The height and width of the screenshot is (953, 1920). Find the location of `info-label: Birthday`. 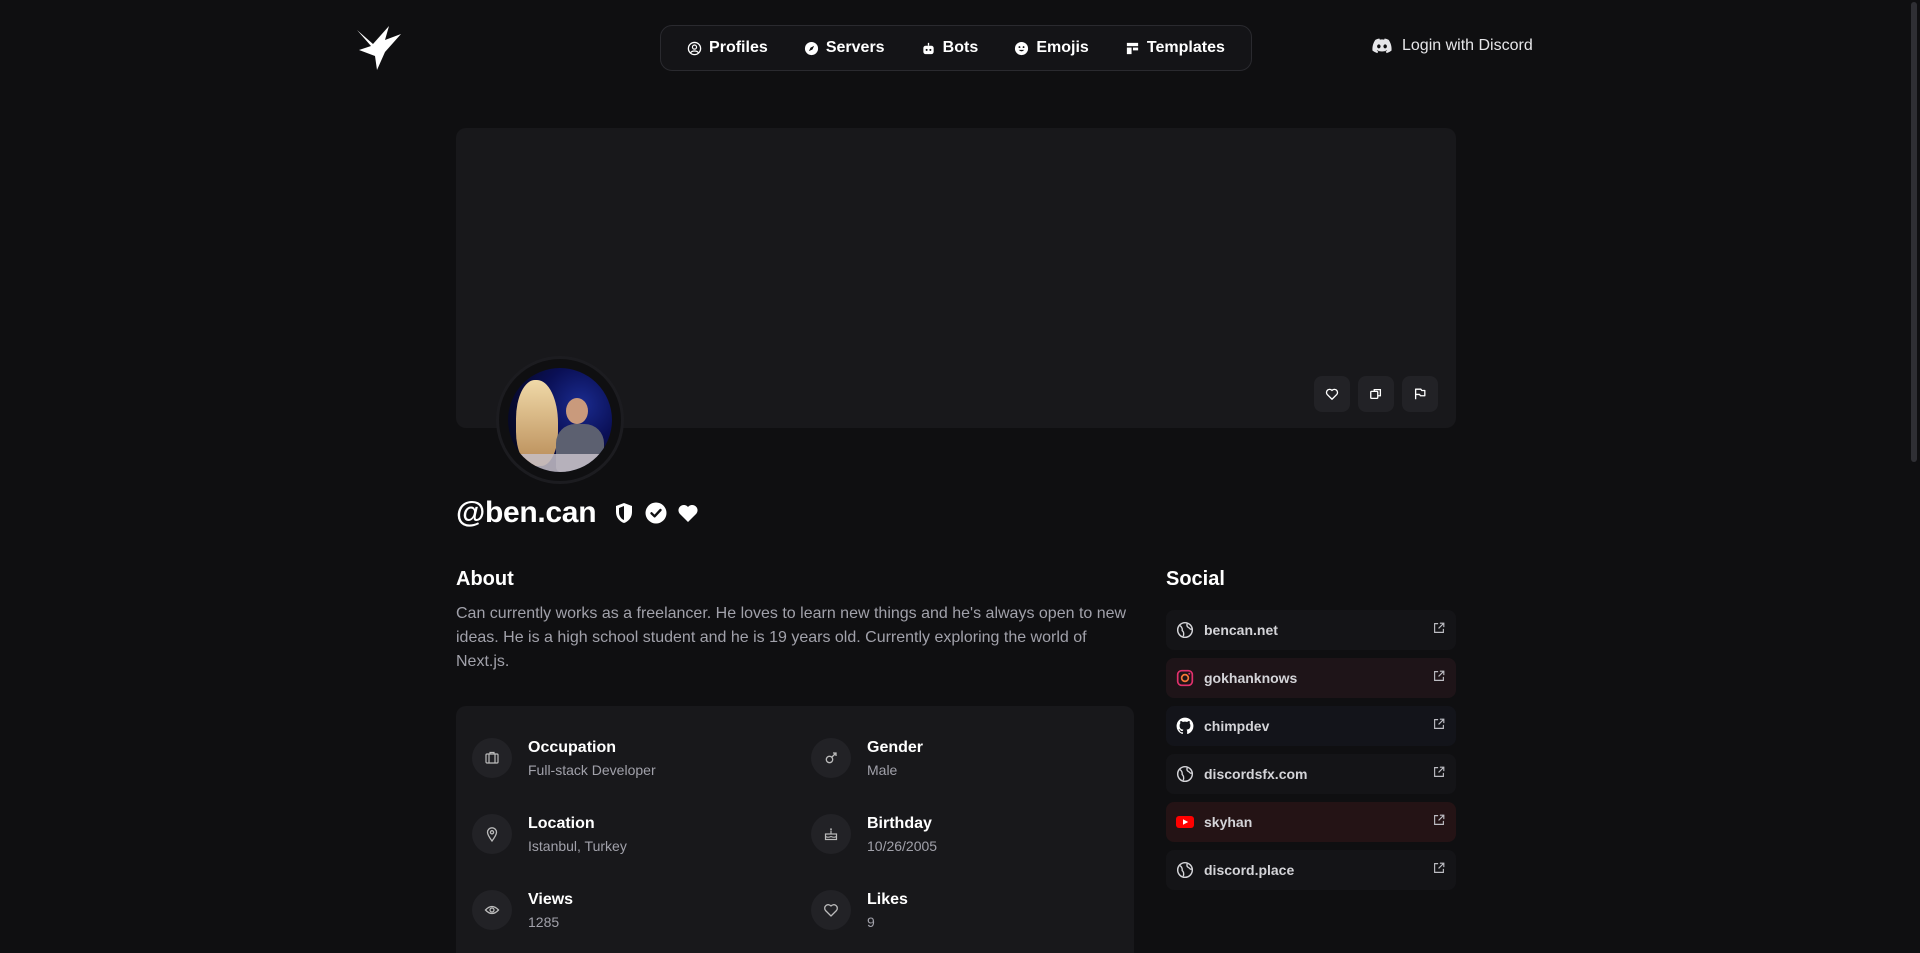

info-label: Birthday is located at coordinates (899, 823).